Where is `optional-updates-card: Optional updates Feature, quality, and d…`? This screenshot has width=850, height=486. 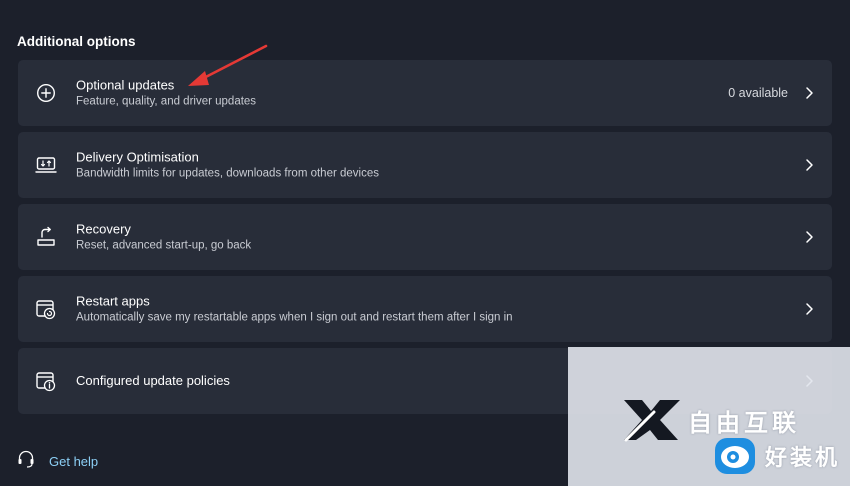
optional-updates-card: Optional updates Feature, quality, and d… is located at coordinates (425, 93).